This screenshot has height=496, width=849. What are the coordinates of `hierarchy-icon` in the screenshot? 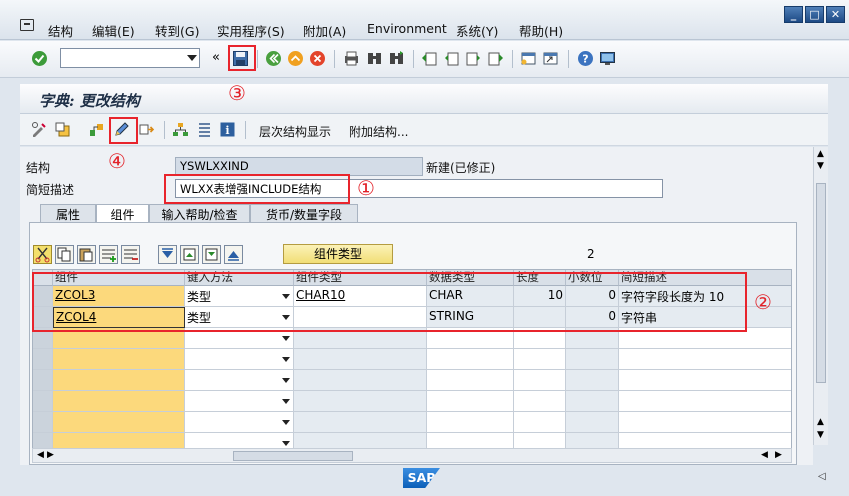 It's located at (204, 129).